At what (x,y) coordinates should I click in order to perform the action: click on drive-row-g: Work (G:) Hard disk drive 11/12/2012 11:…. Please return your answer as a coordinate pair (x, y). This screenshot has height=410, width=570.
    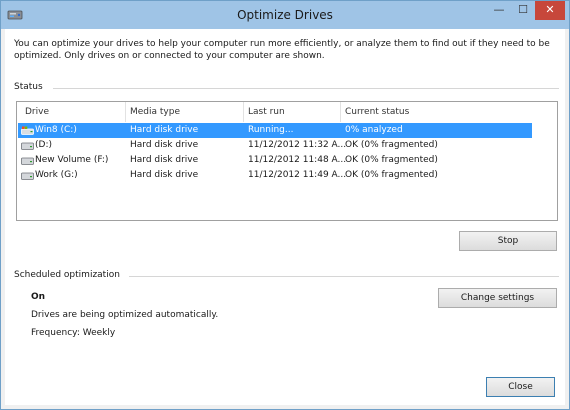
    Looking at the image, I should click on (275, 175).